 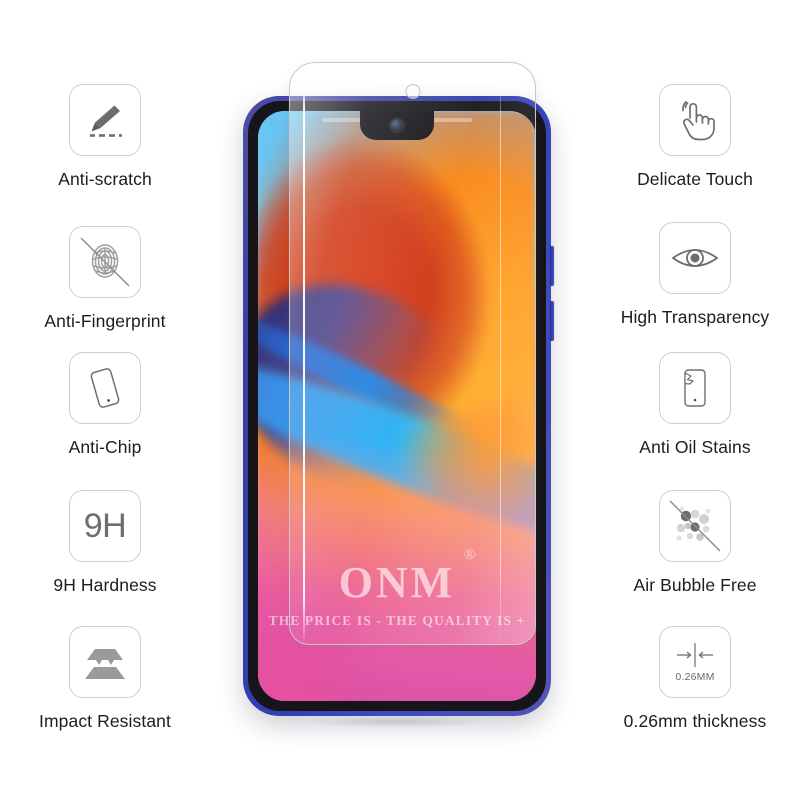 I want to click on feature-label: Impact Resistant, so click(x=105, y=721).